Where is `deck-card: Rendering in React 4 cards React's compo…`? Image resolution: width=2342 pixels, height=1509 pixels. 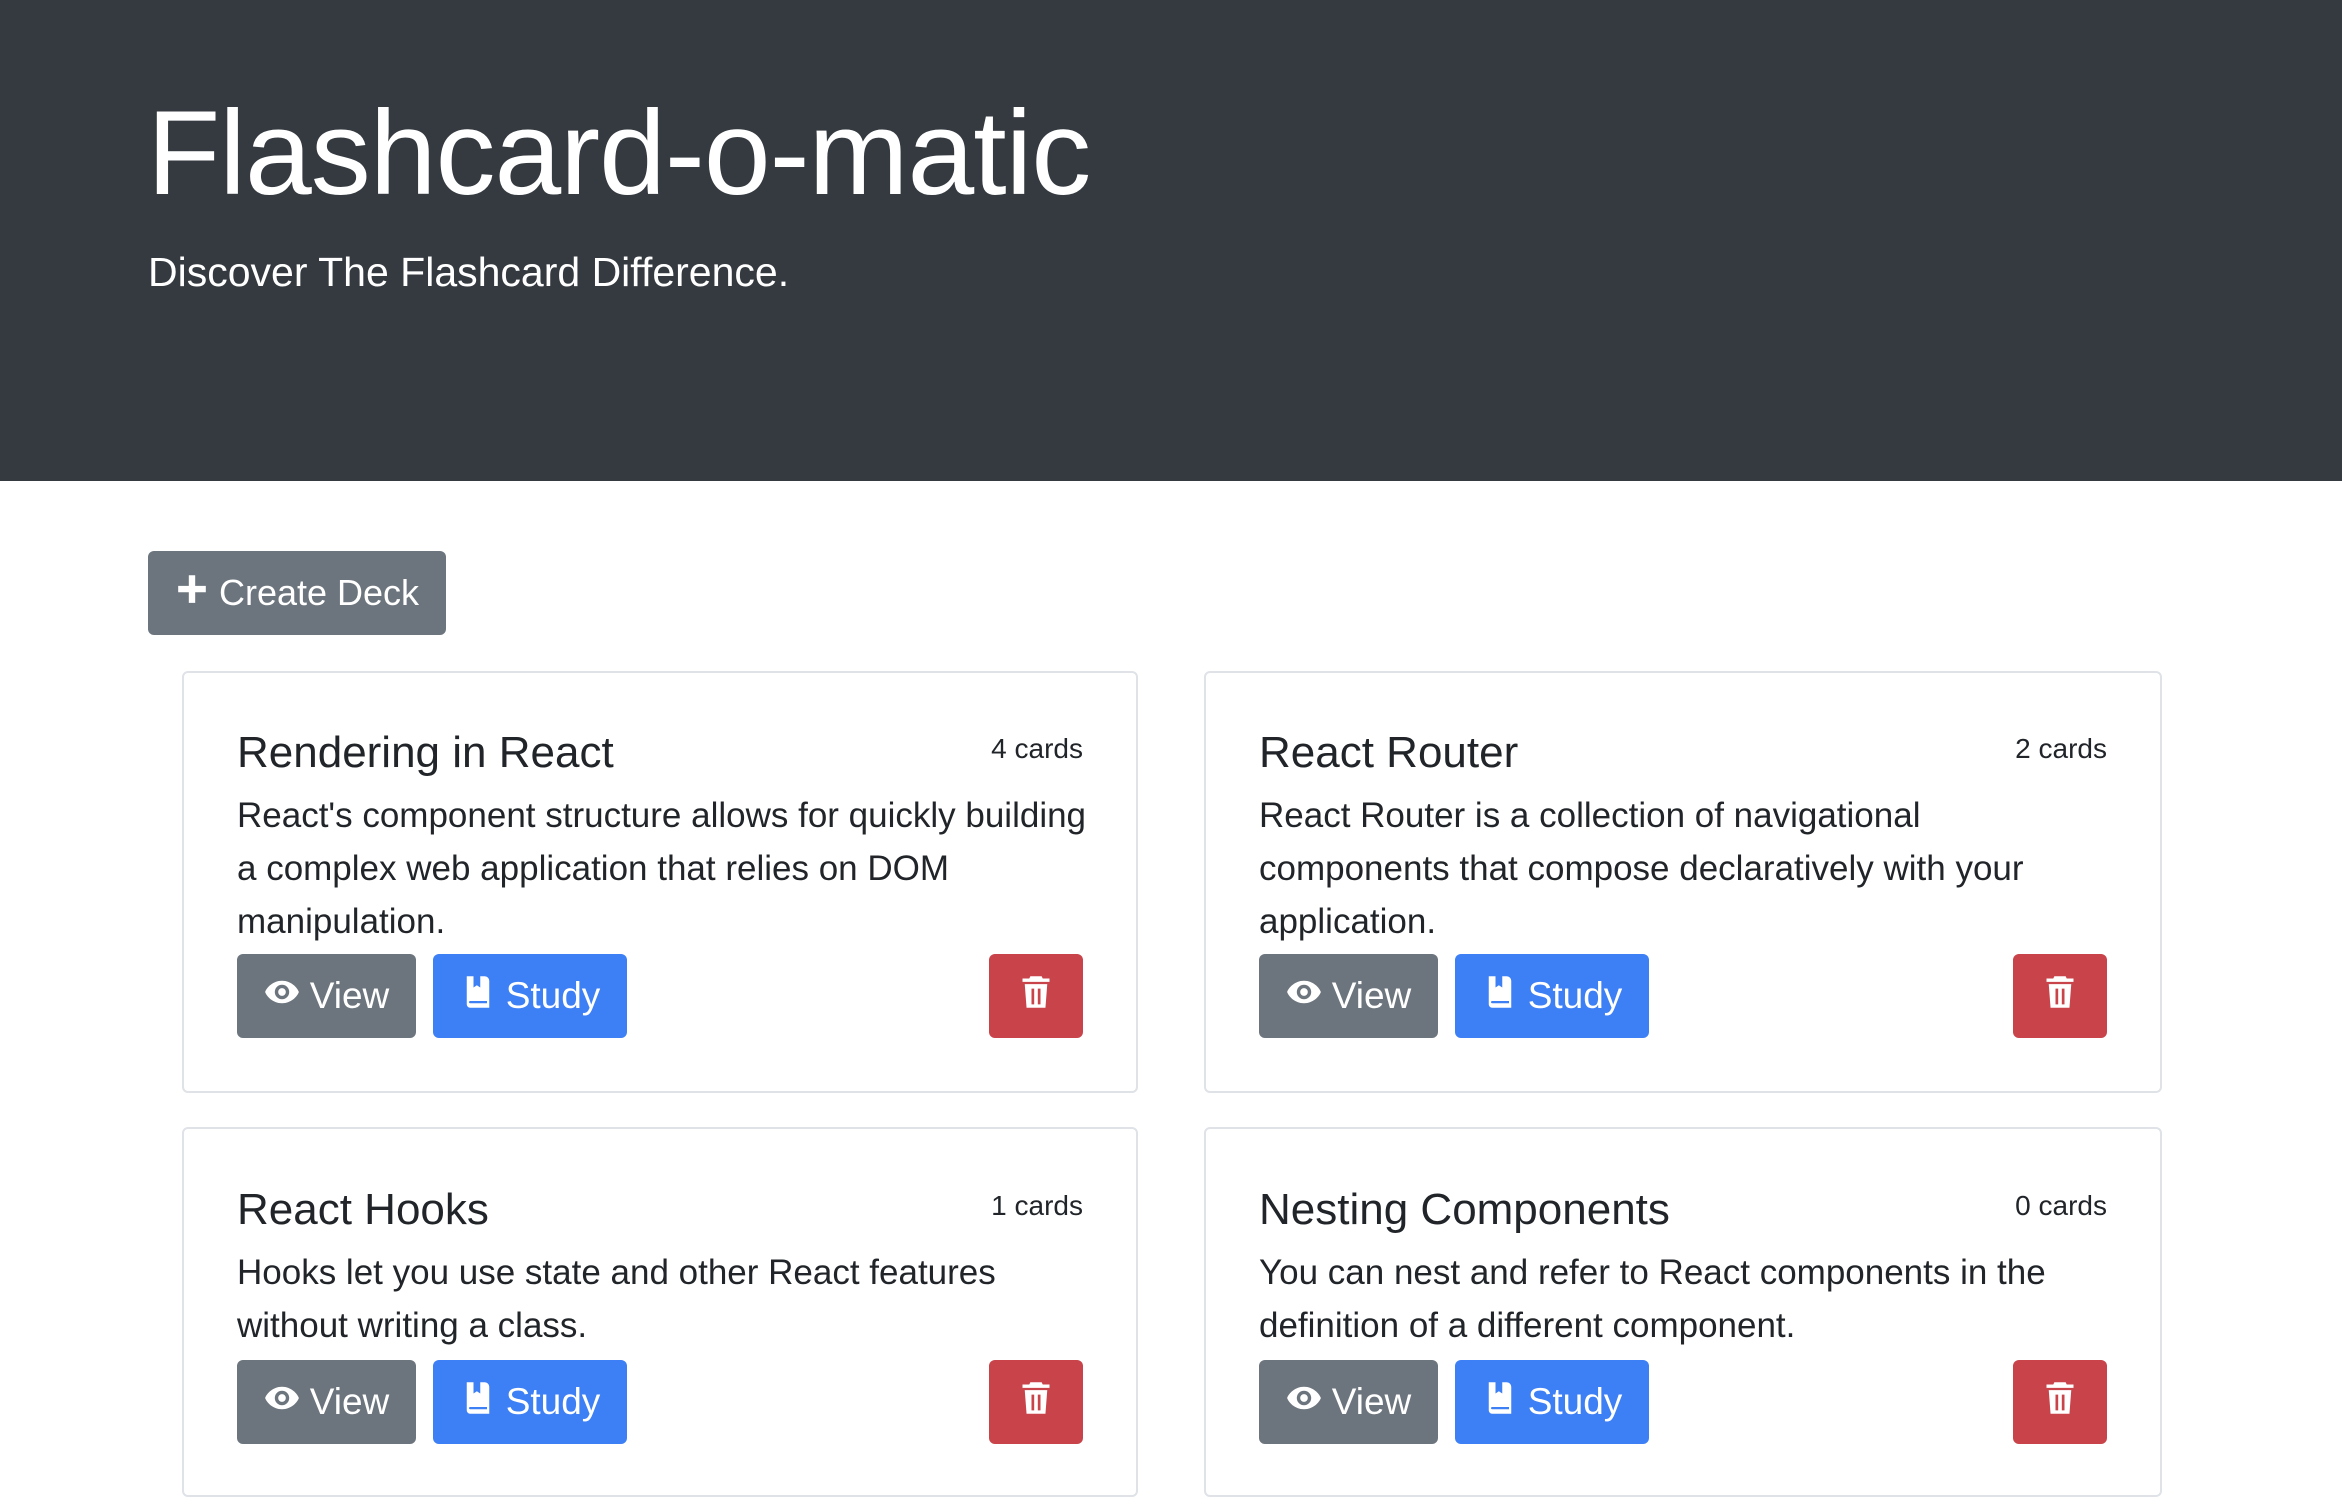 deck-card: Rendering in React 4 cards React's compo… is located at coordinates (660, 882).